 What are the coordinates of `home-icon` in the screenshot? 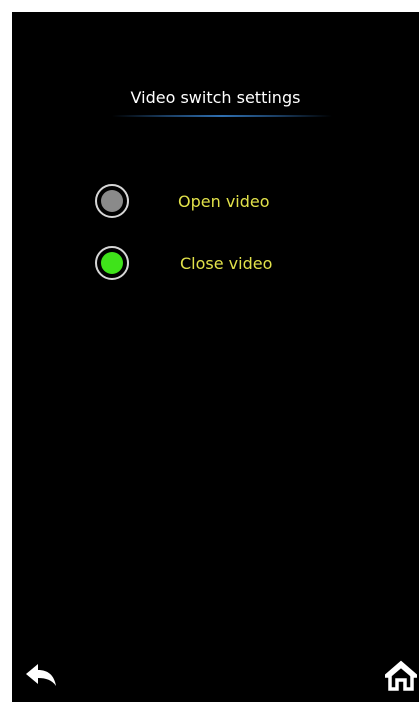 It's located at (400, 675).